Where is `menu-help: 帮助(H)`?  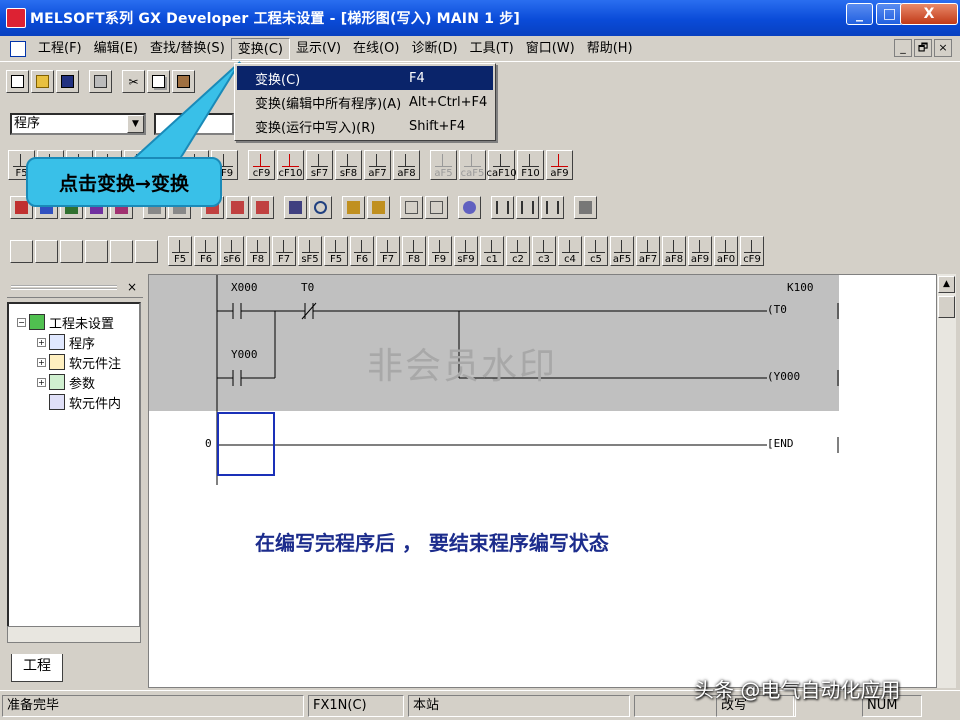
menu-help: 帮助(H) is located at coordinates (610, 49).